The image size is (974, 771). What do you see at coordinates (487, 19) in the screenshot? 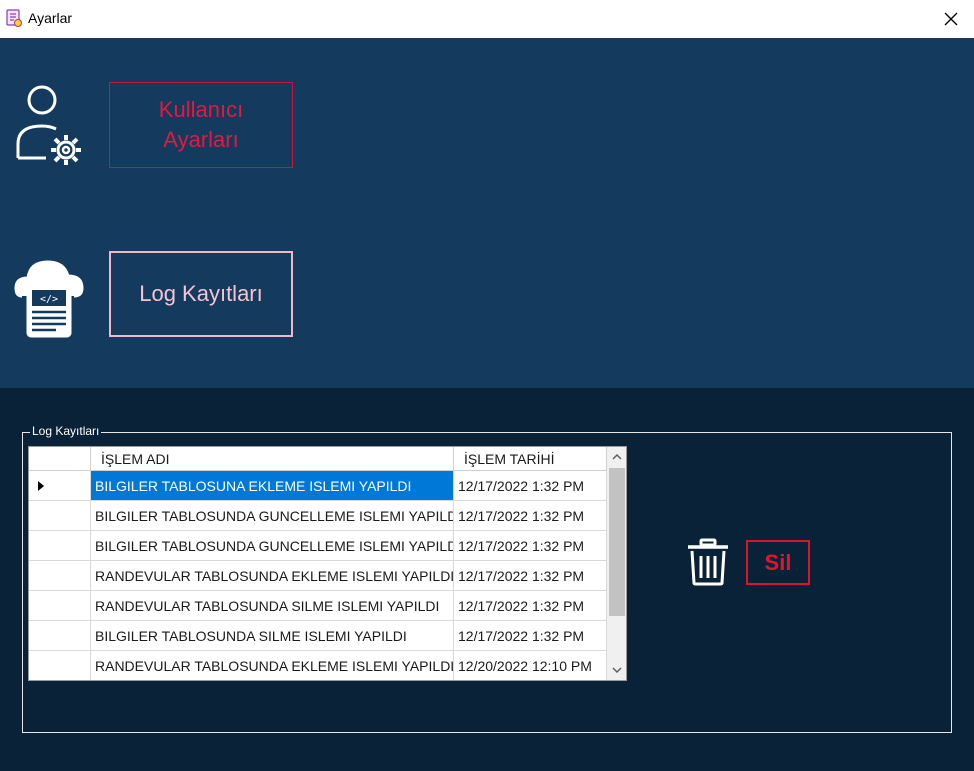
I see `title-bar: Ayarlar` at bounding box center [487, 19].